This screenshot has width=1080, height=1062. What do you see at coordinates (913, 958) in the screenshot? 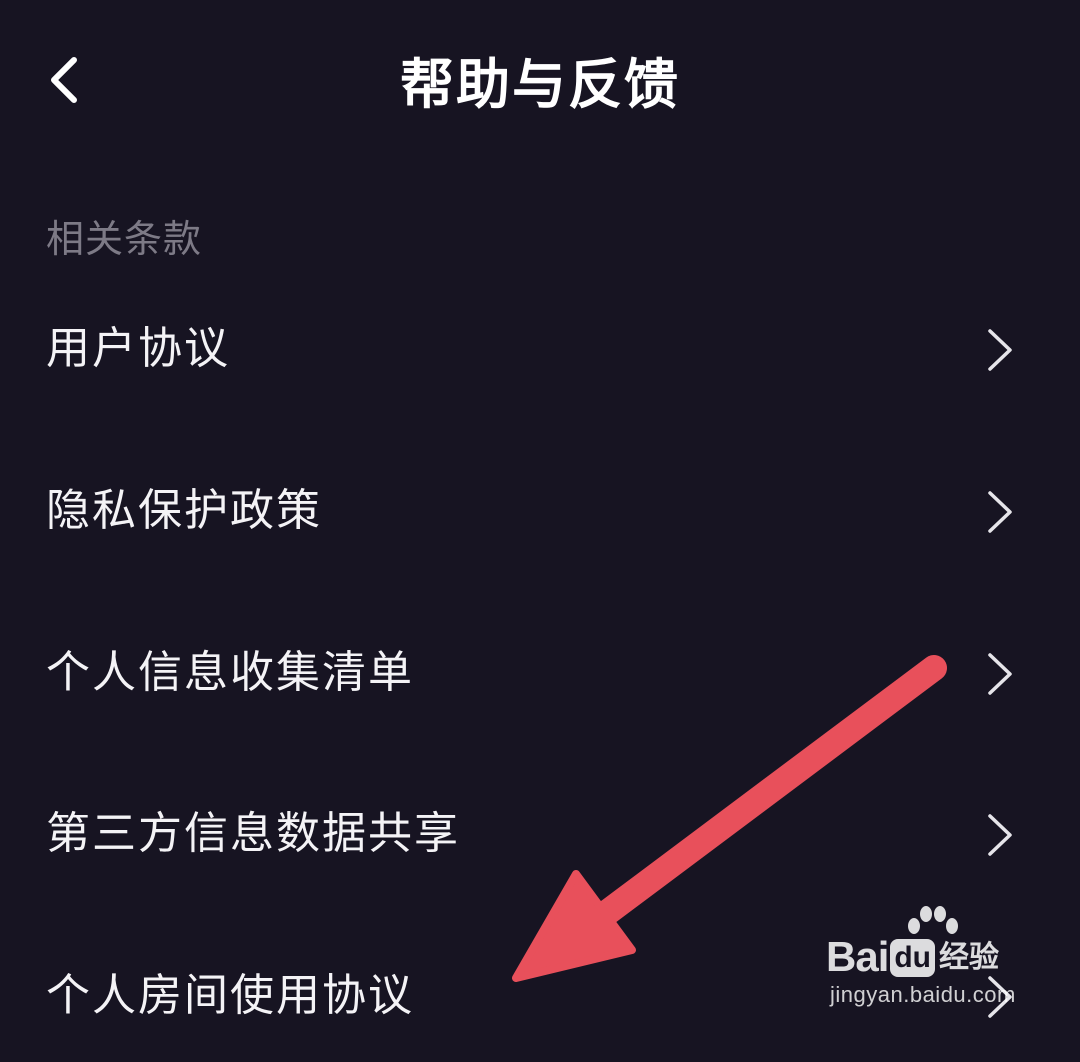
I see `watermark-badge: du` at bounding box center [913, 958].